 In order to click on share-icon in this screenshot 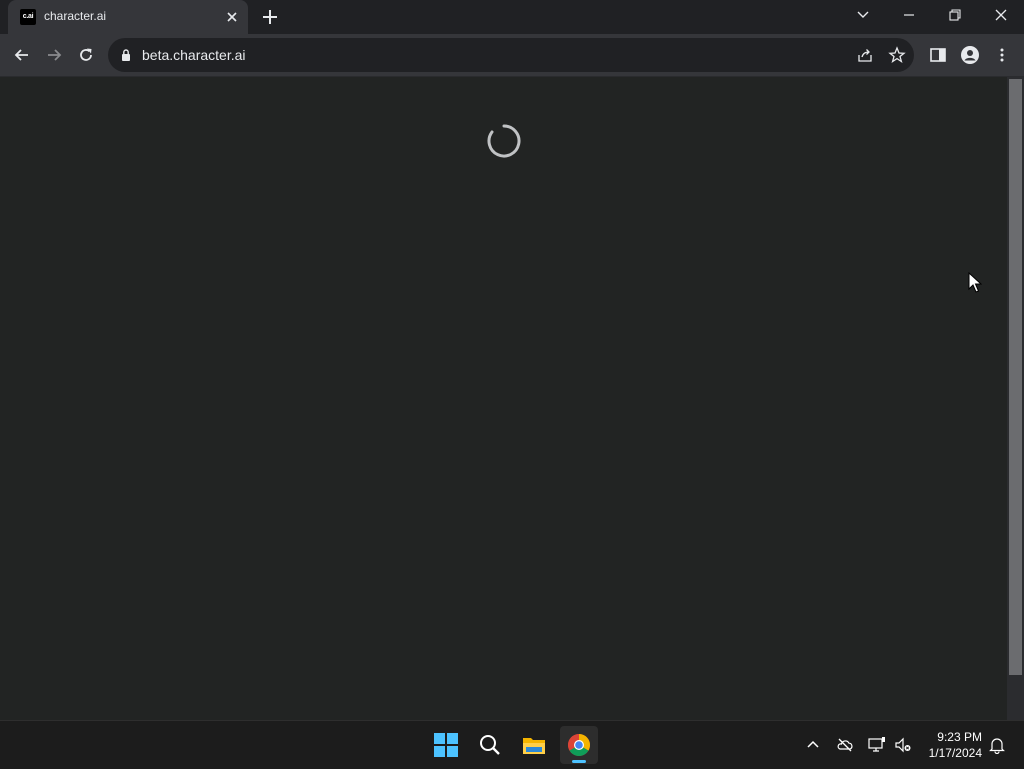, I will do `click(865, 55)`.